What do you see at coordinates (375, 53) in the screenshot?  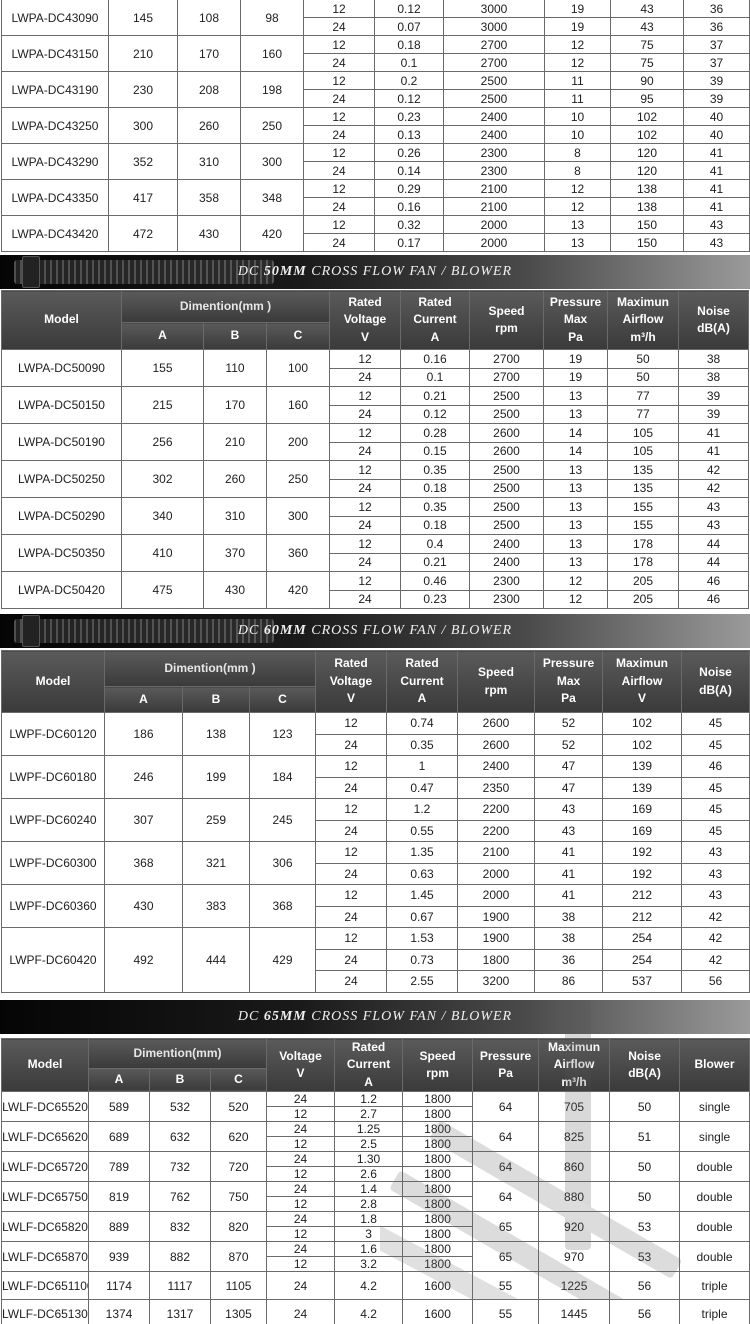 I see `table-row: LWPA-DC43150 210 170 160 12 0.18 2700 12 75 37` at bounding box center [375, 53].